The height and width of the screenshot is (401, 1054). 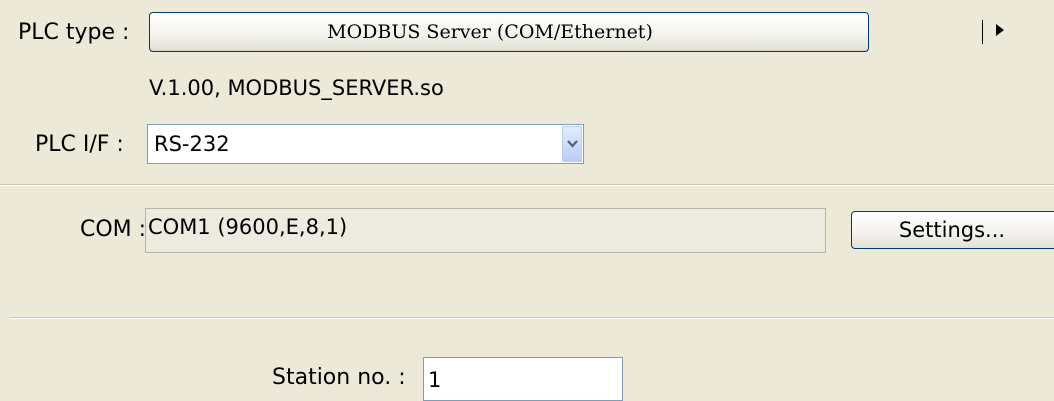 What do you see at coordinates (339, 377) in the screenshot?
I see `station-no-label: Station no. :` at bounding box center [339, 377].